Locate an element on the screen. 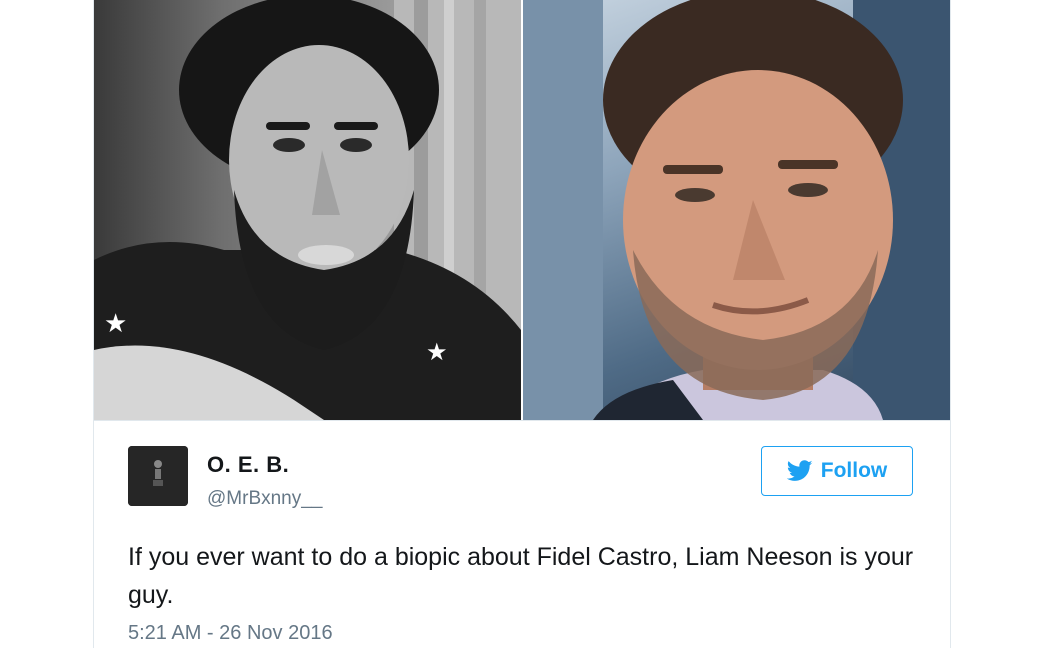 The width and height of the screenshot is (1051, 648). avatar is located at coordinates (158, 476).